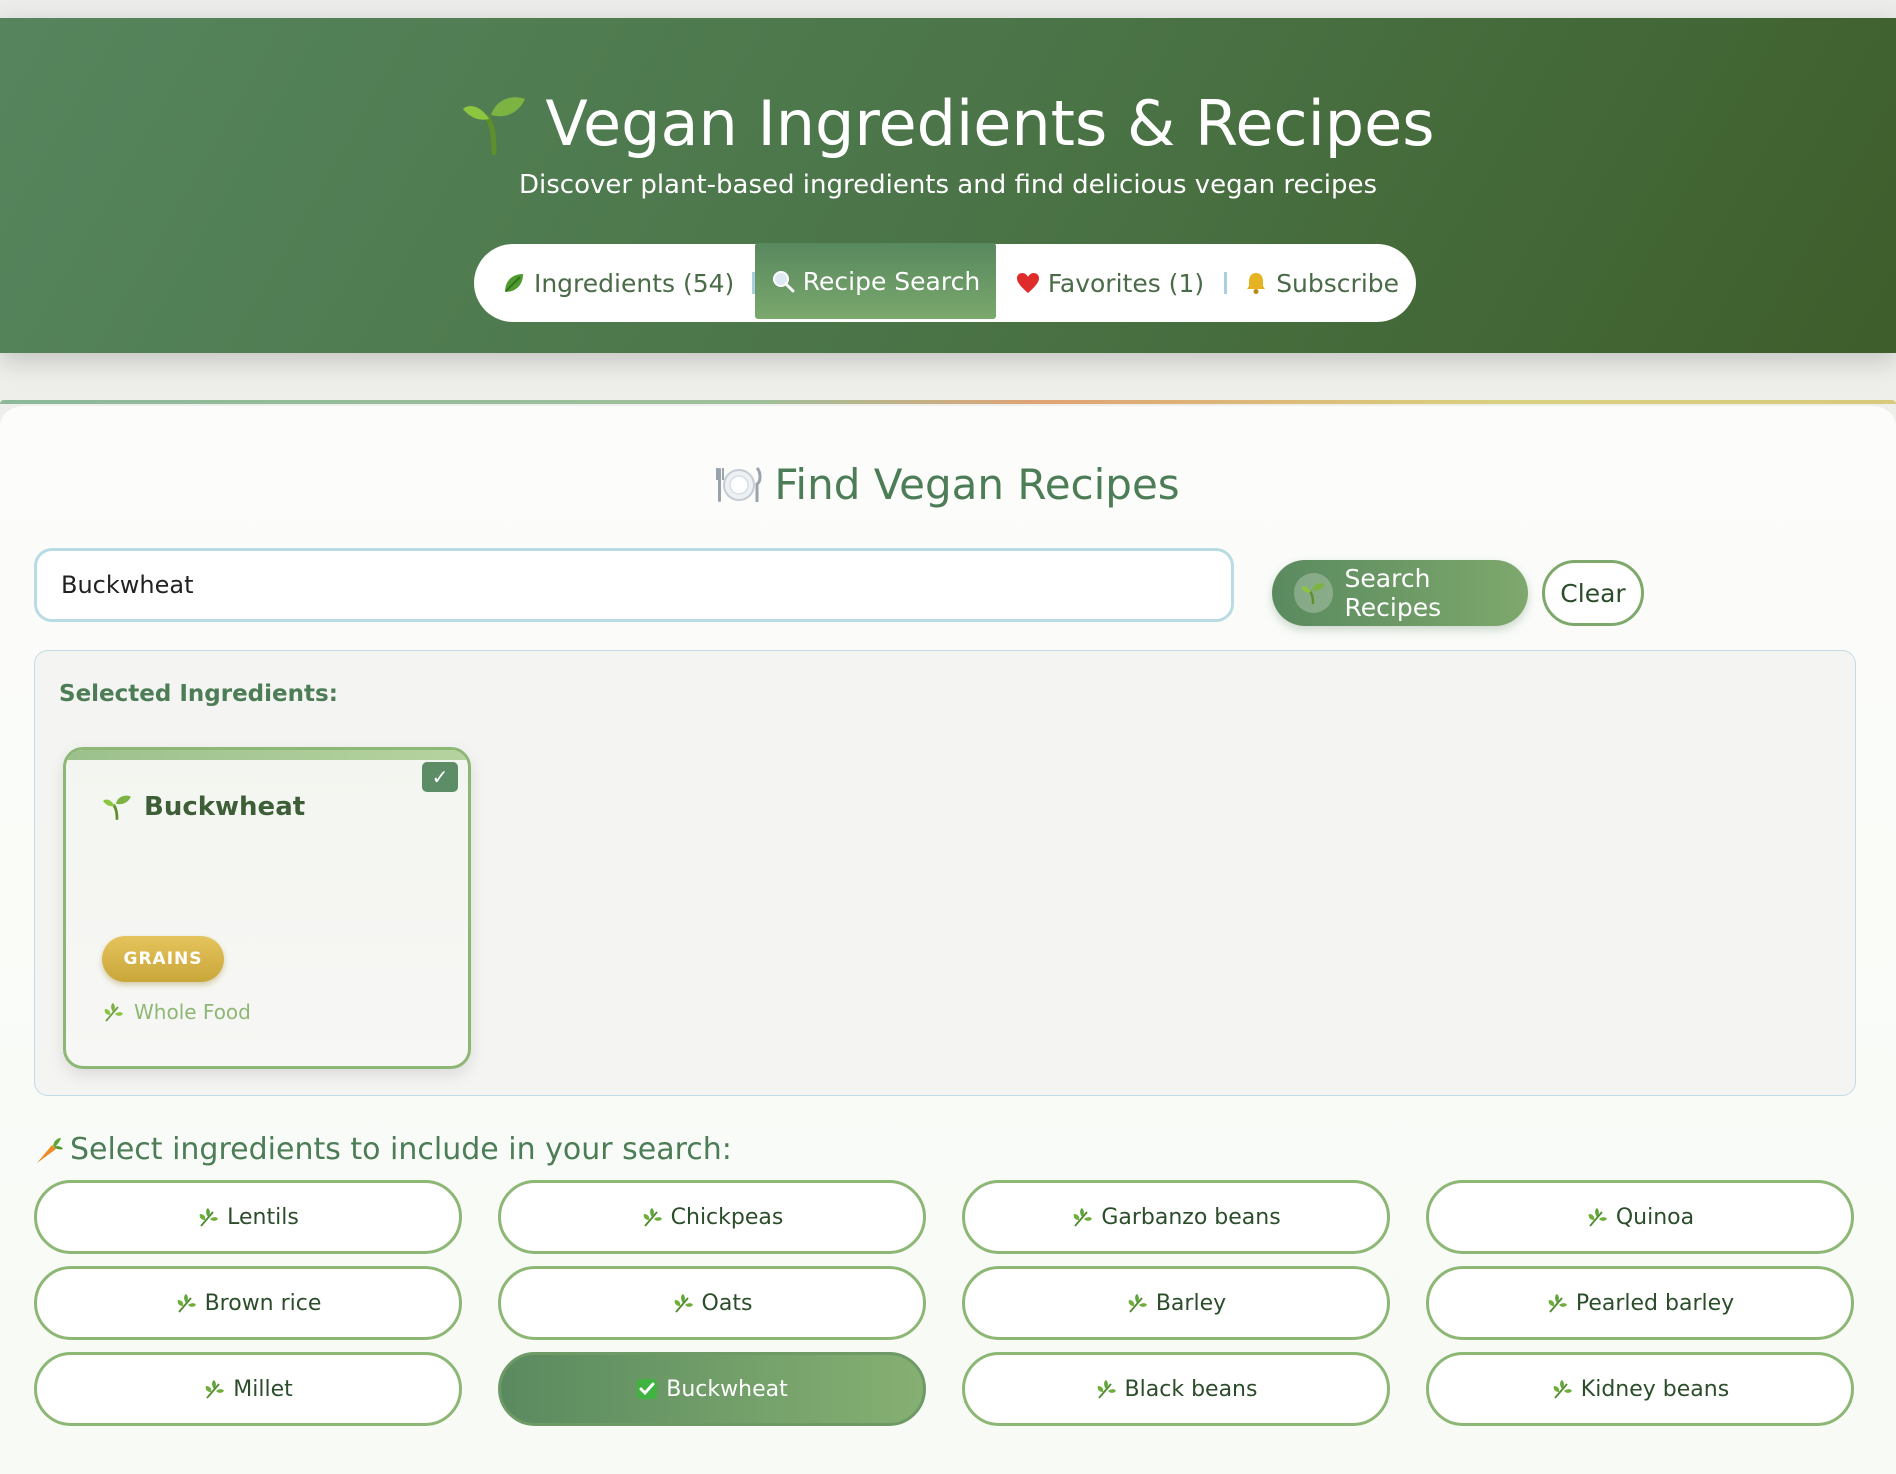 The width and height of the screenshot is (1896, 1474). I want to click on ingredient-chip: Quinoa, so click(1640, 1217).